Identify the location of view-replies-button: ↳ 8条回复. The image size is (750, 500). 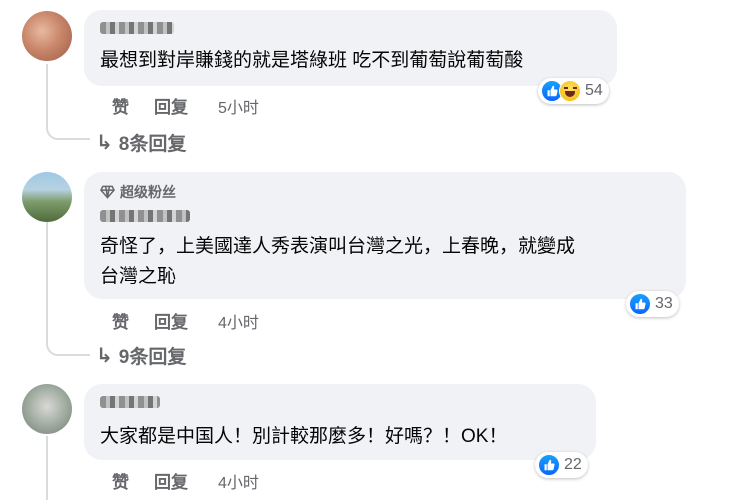
(141, 142).